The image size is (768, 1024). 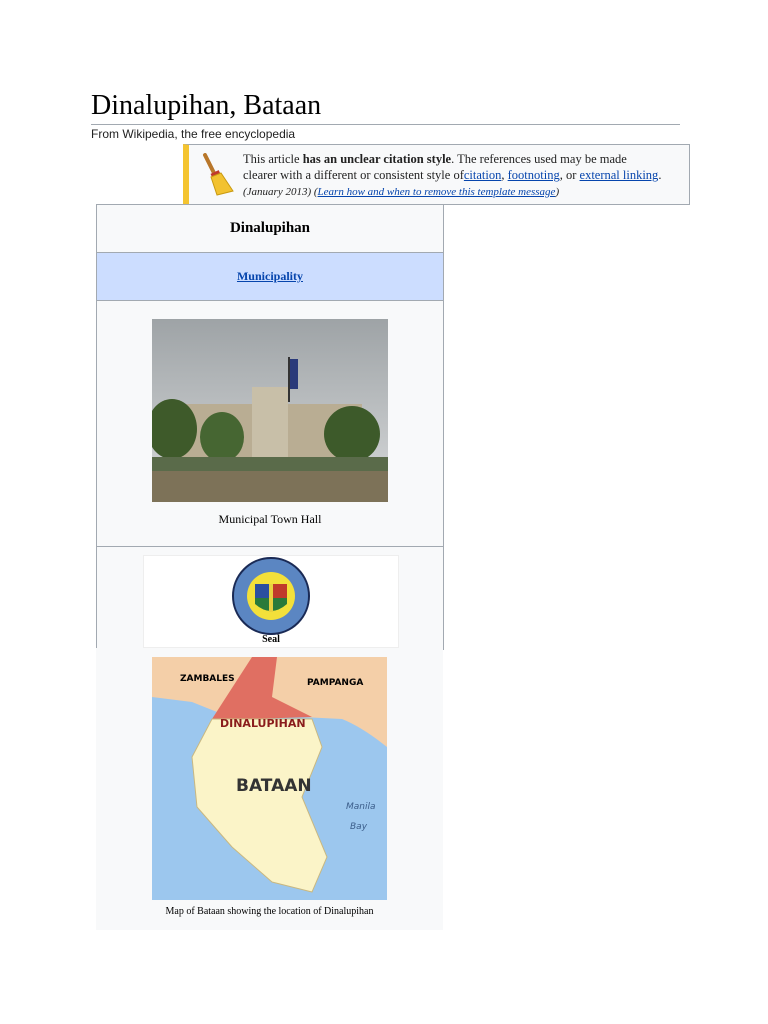 What do you see at coordinates (270, 519) in the screenshot?
I see `photo-caption: Municipal Town Hall` at bounding box center [270, 519].